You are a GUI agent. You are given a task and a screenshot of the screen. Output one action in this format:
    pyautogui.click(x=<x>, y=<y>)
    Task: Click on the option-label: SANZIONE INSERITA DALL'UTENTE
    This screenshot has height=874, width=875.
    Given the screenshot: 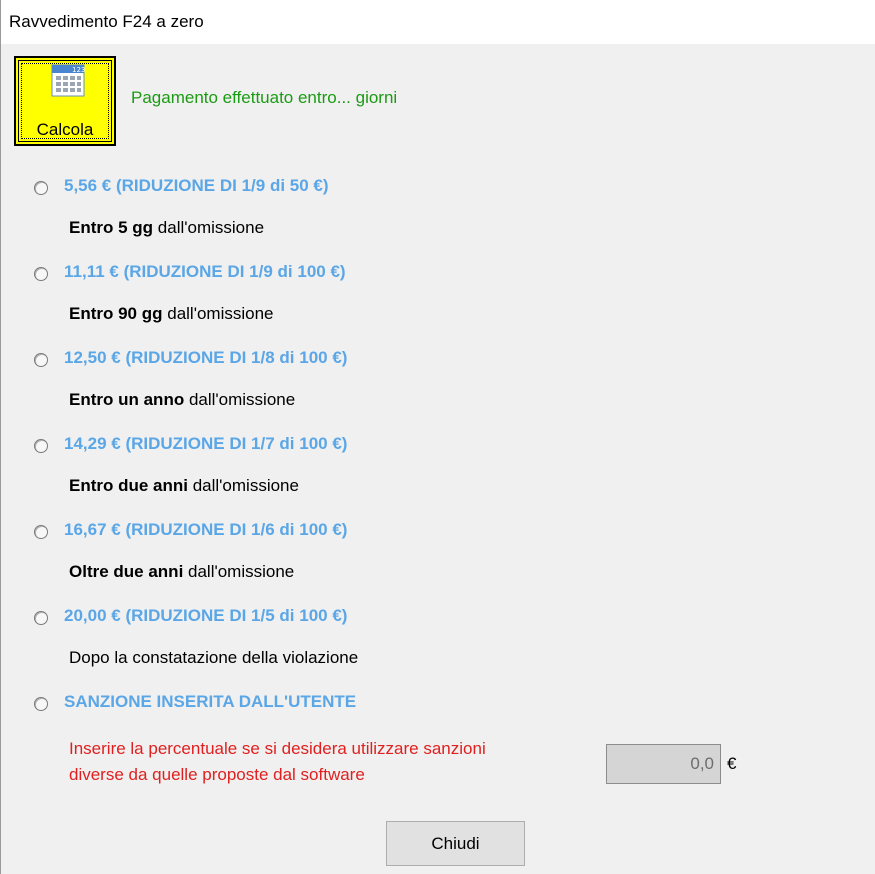 What is the action you would take?
    pyautogui.click(x=210, y=702)
    